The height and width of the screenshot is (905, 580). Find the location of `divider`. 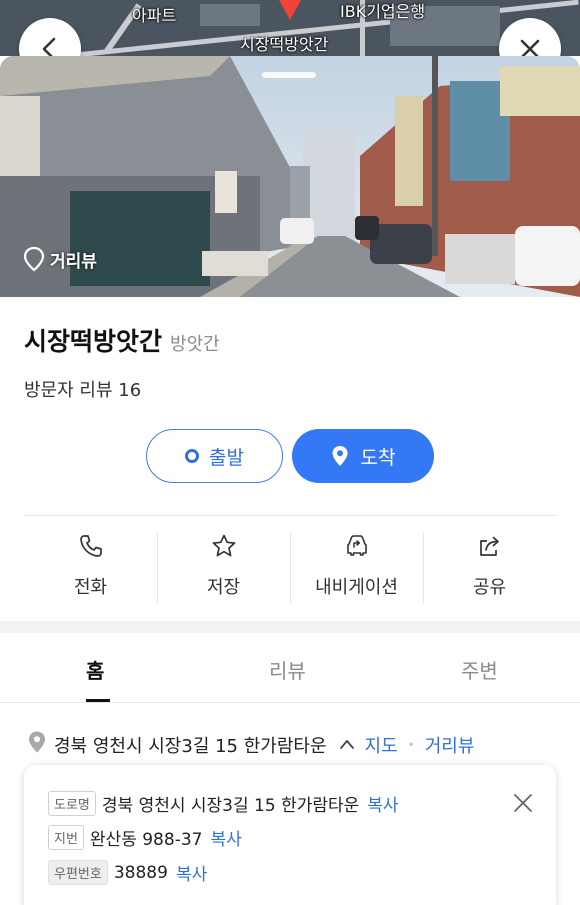

divider is located at coordinates (290, 515).